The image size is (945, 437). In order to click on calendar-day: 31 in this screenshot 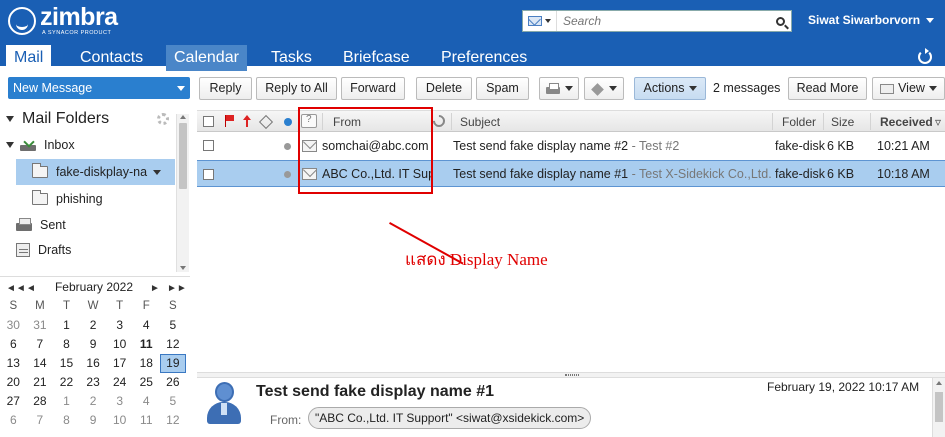, I will do `click(40, 325)`.